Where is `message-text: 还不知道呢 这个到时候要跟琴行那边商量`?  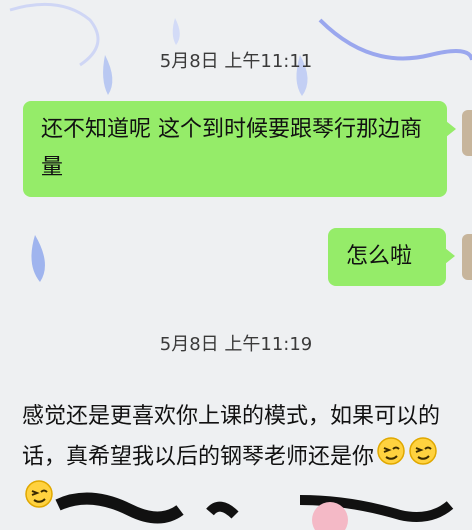 message-text: 还不知道呢 这个到时候要跟琴行那边商量 is located at coordinates (231, 148).